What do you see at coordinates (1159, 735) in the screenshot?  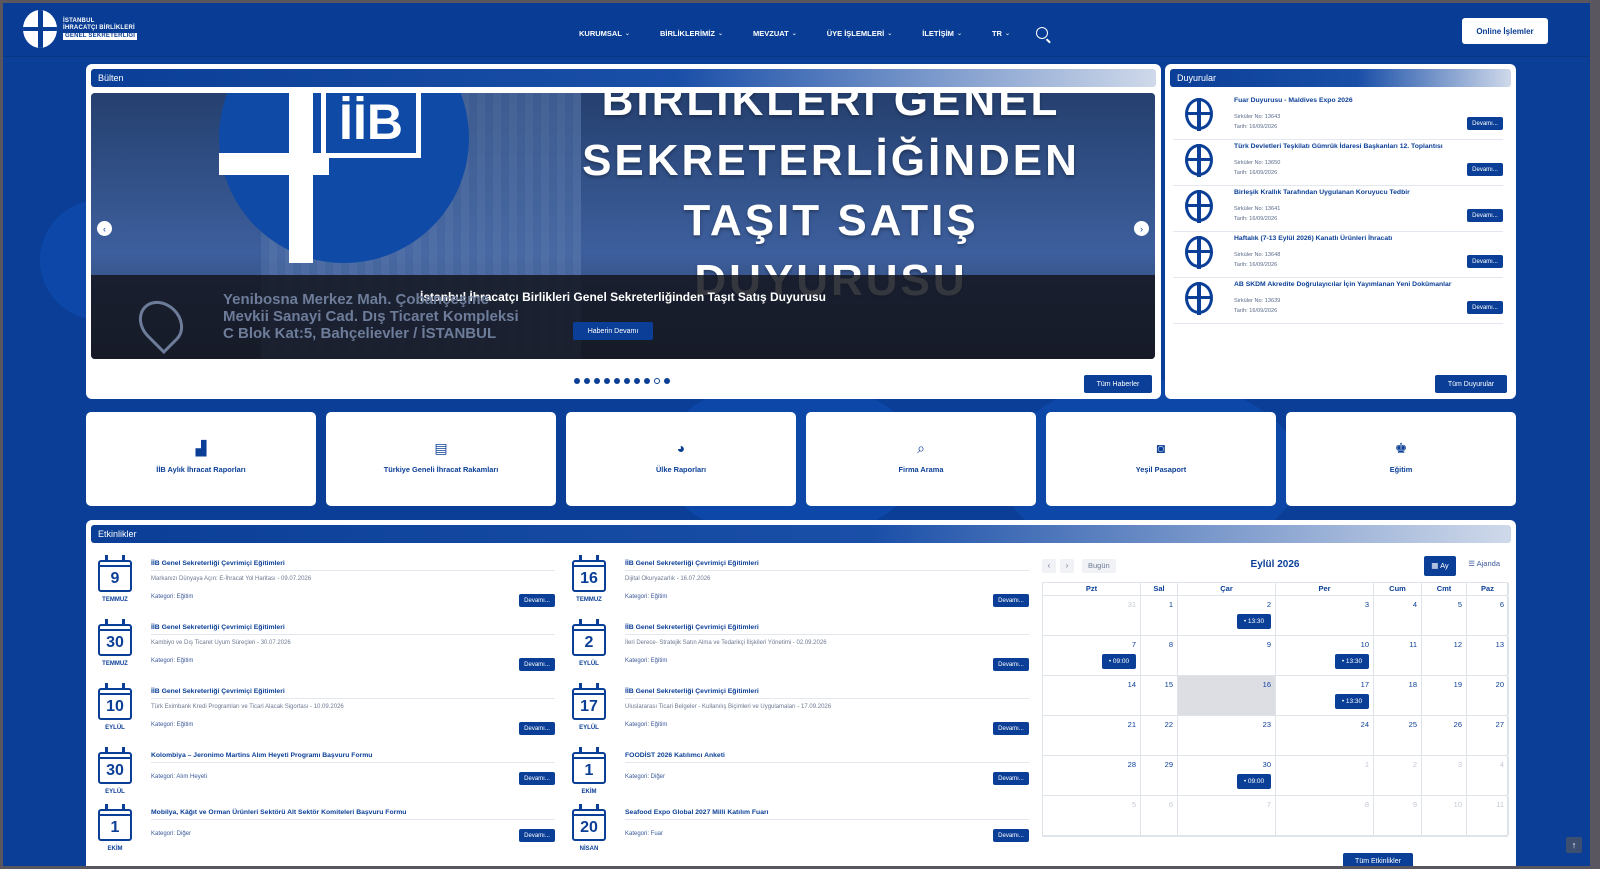 I see `calendar-day-cell: 22` at bounding box center [1159, 735].